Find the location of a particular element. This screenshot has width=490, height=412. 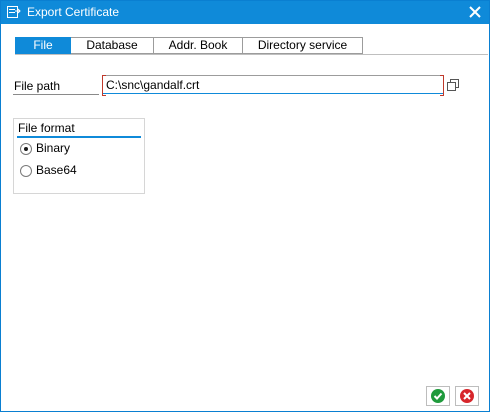

close-icon is located at coordinates (475, 12).